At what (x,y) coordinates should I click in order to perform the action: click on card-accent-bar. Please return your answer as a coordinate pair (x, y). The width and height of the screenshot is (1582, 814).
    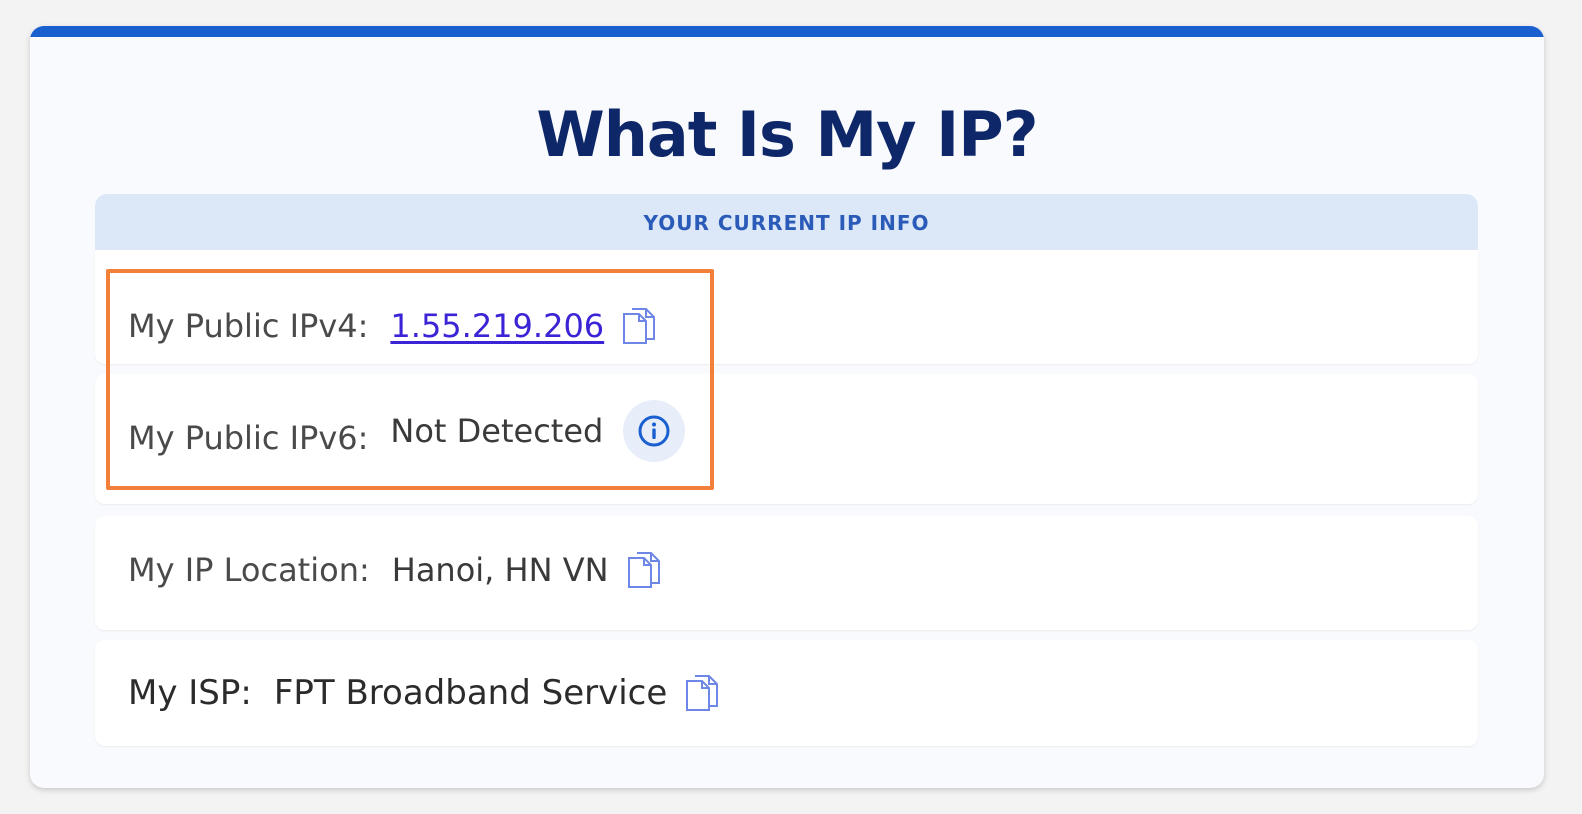
    Looking at the image, I should click on (787, 31).